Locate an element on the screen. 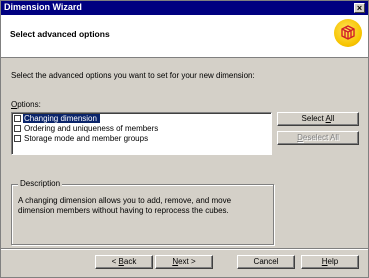 The width and height of the screenshot is (369, 278). button-label: eselect All is located at coordinates (320, 137).